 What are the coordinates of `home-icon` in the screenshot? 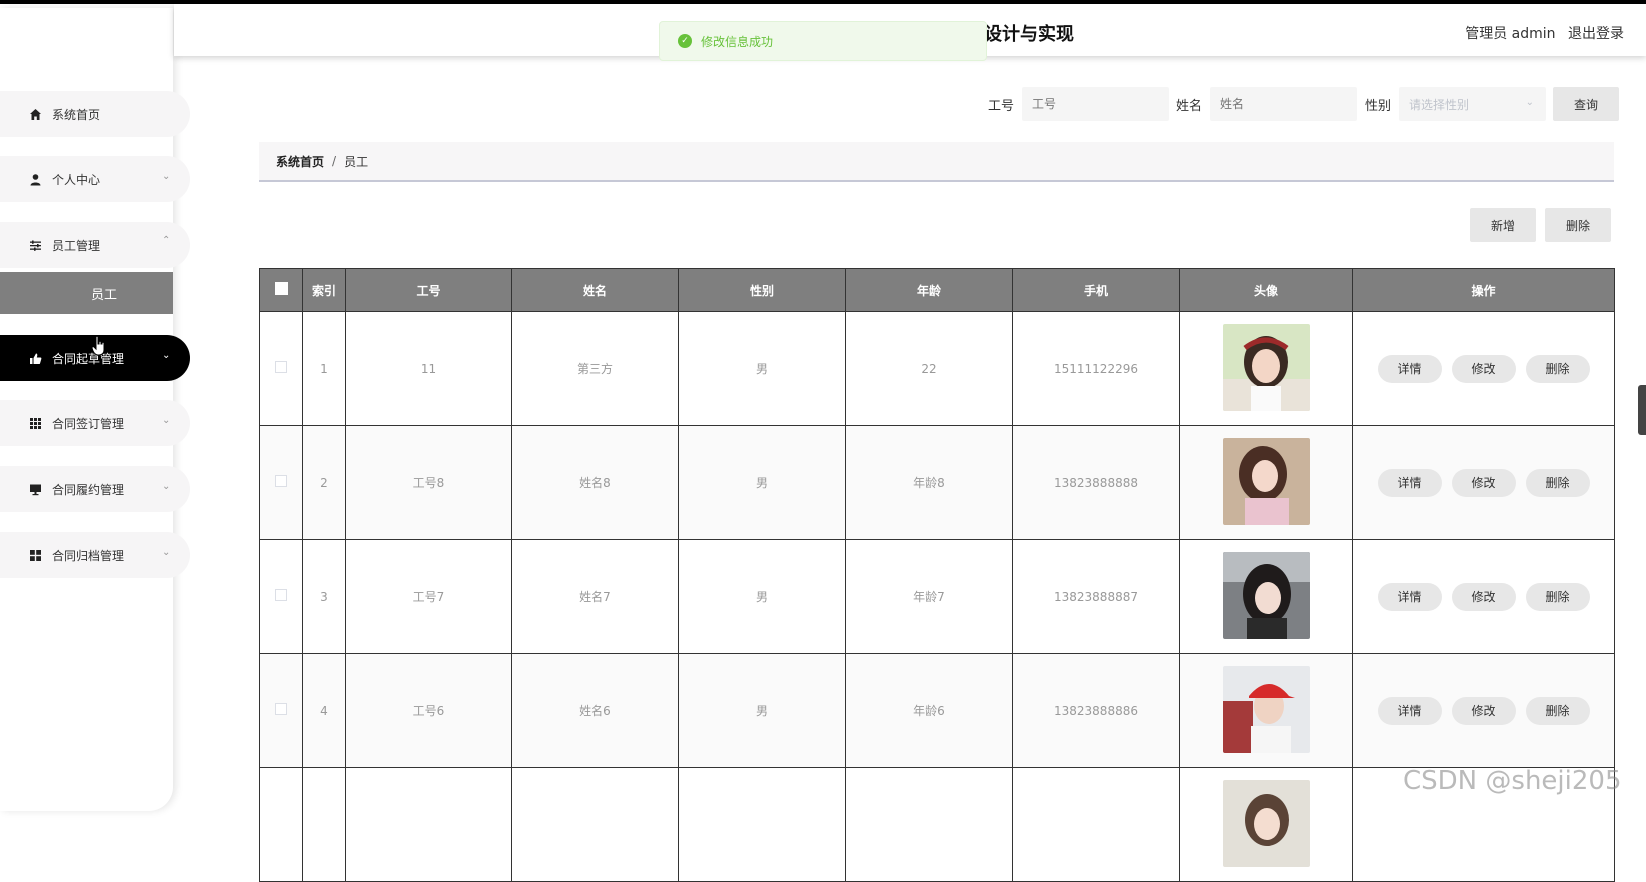 It's located at (35, 114).